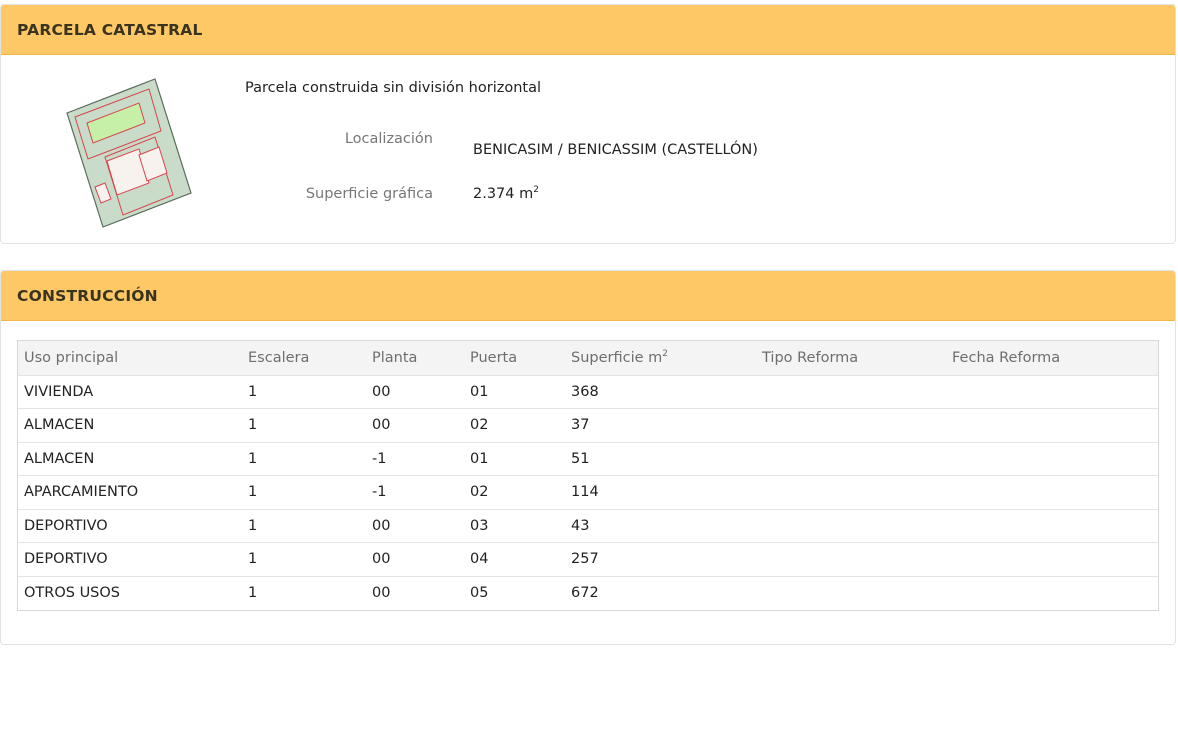  What do you see at coordinates (304, 358) in the screenshot?
I see `col-header-escalera: Escalera` at bounding box center [304, 358].